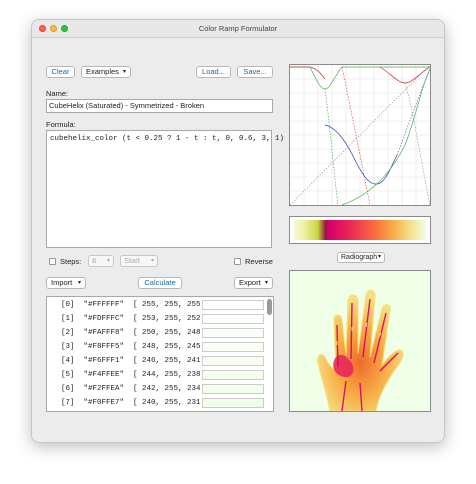 This screenshot has width=476, height=484. I want to click on start-value: Start, so click(132, 260).